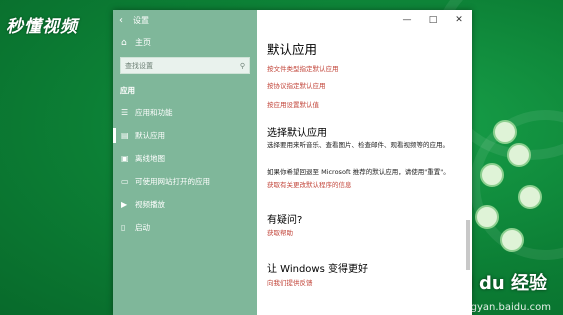  Describe the element at coordinates (358, 145) in the screenshot. I see `section-text-choose-default: 选择要用来听音乐、查看图片、检查邮件、观看视频等的应用。` at that location.